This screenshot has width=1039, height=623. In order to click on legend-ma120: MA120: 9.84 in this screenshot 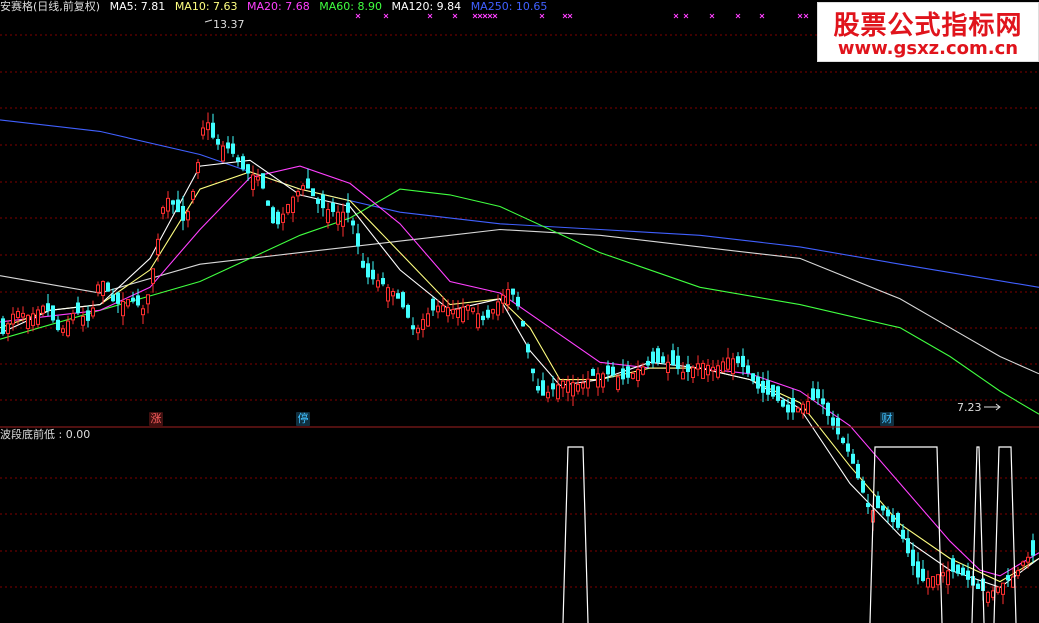, I will do `click(426, 6)`.